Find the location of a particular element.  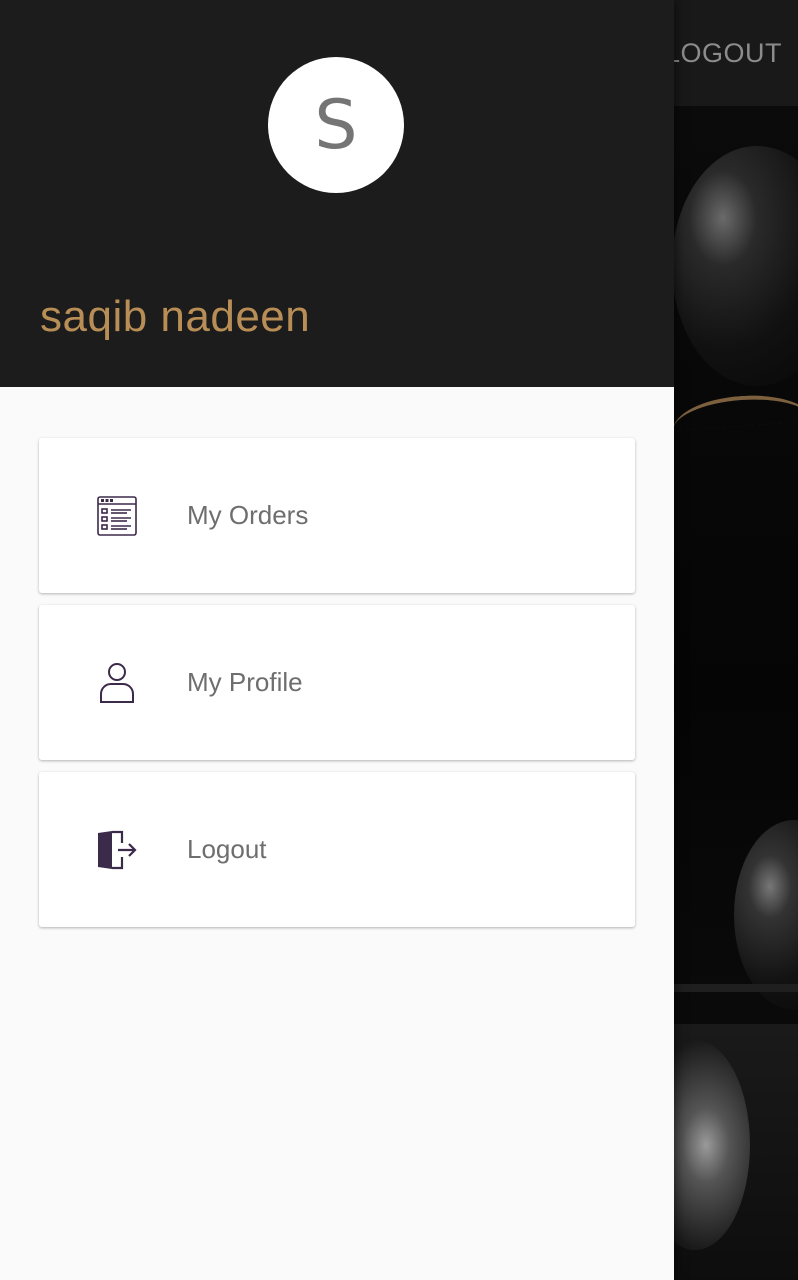

ledge-image is located at coordinates (735, 988).